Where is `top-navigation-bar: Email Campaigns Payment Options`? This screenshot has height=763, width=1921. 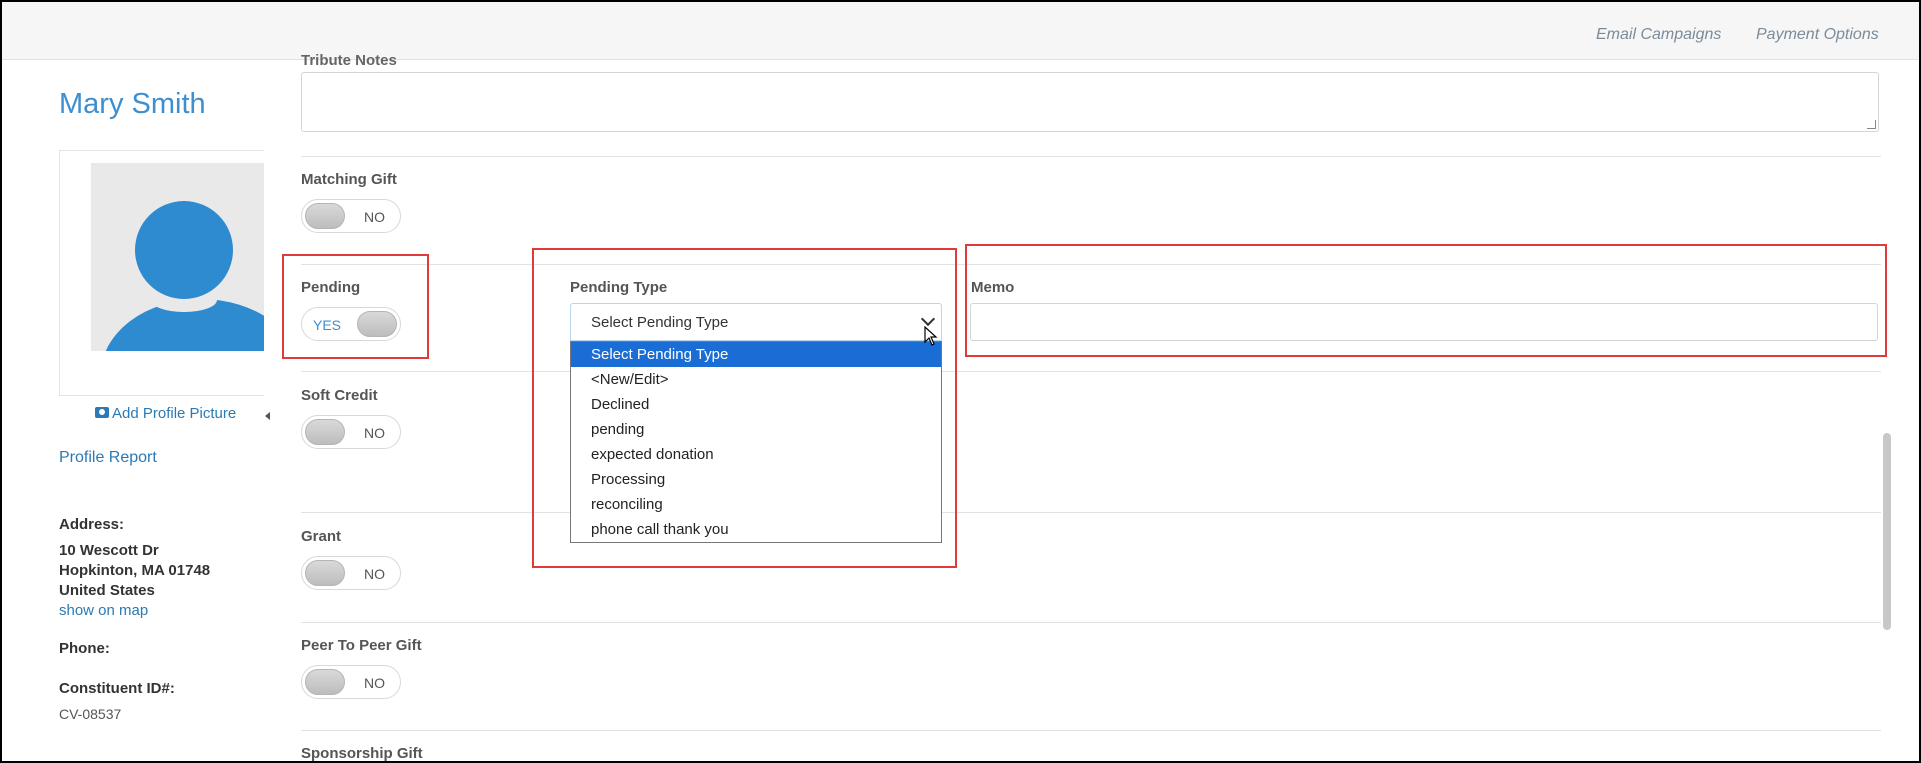 top-navigation-bar: Email Campaigns Payment Options is located at coordinates (960, 31).